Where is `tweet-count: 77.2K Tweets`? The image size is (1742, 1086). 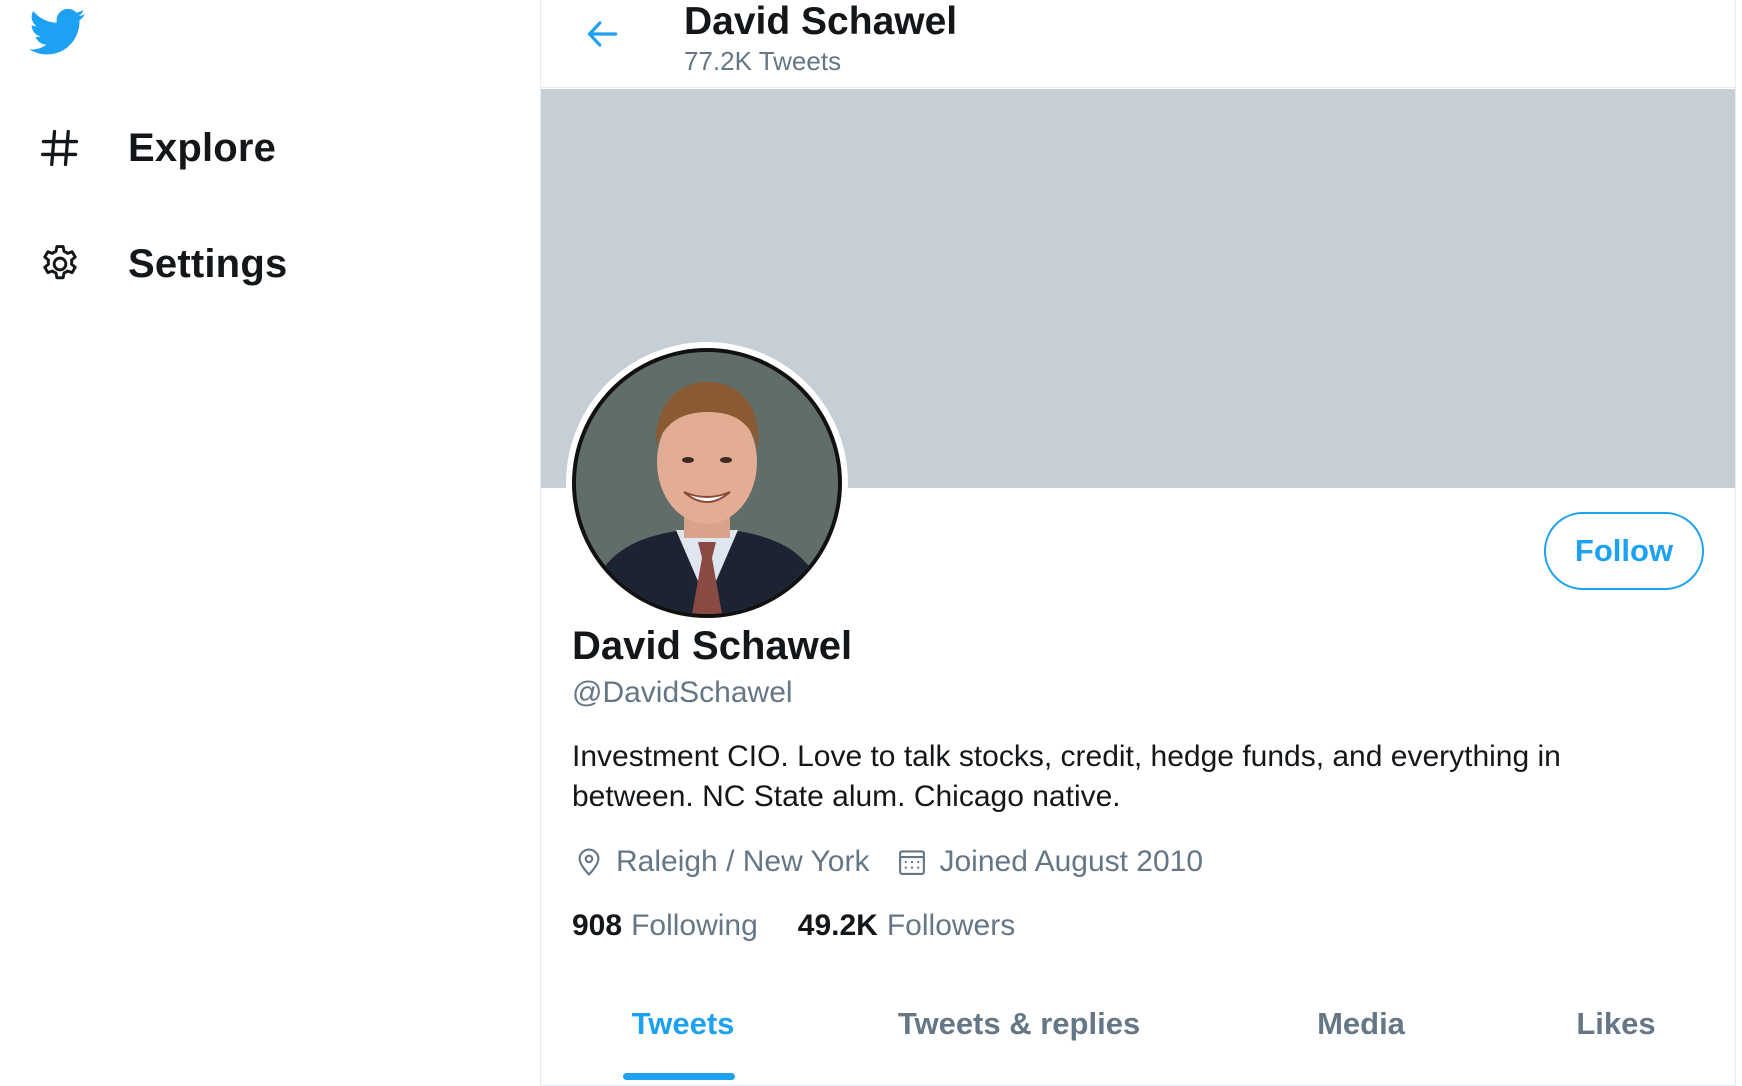
tweet-count: 77.2K Tweets is located at coordinates (763, 61).